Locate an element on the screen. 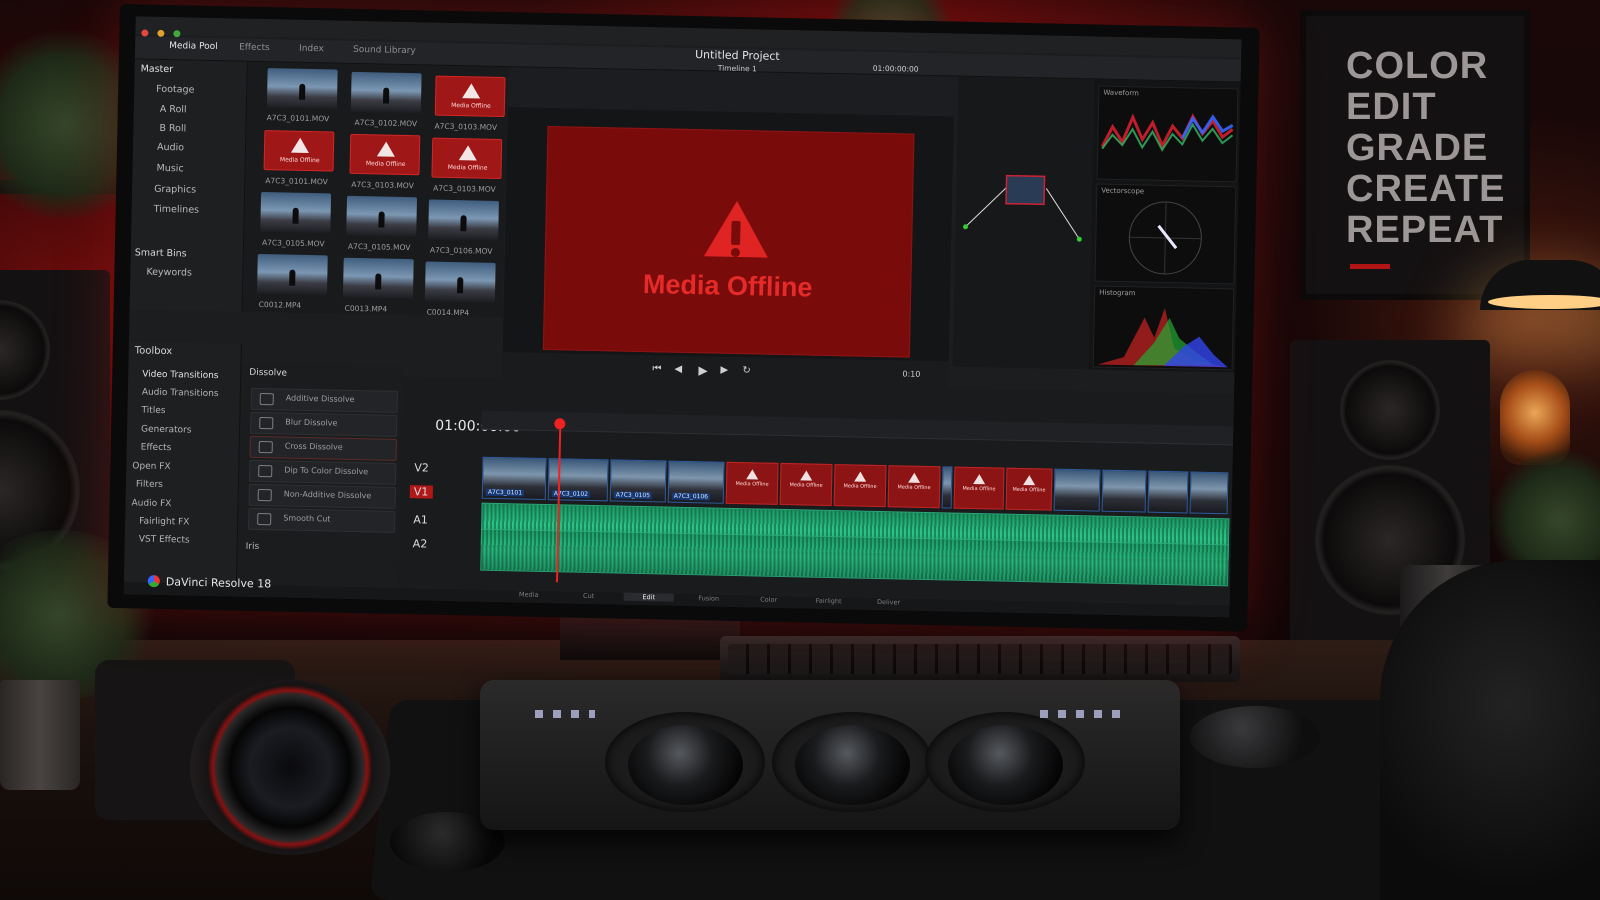 Image resolution: width=1600 pixels, height=900 pixels. effect-item: Non-Additive Dissolve is located at coordinates (322, 496).